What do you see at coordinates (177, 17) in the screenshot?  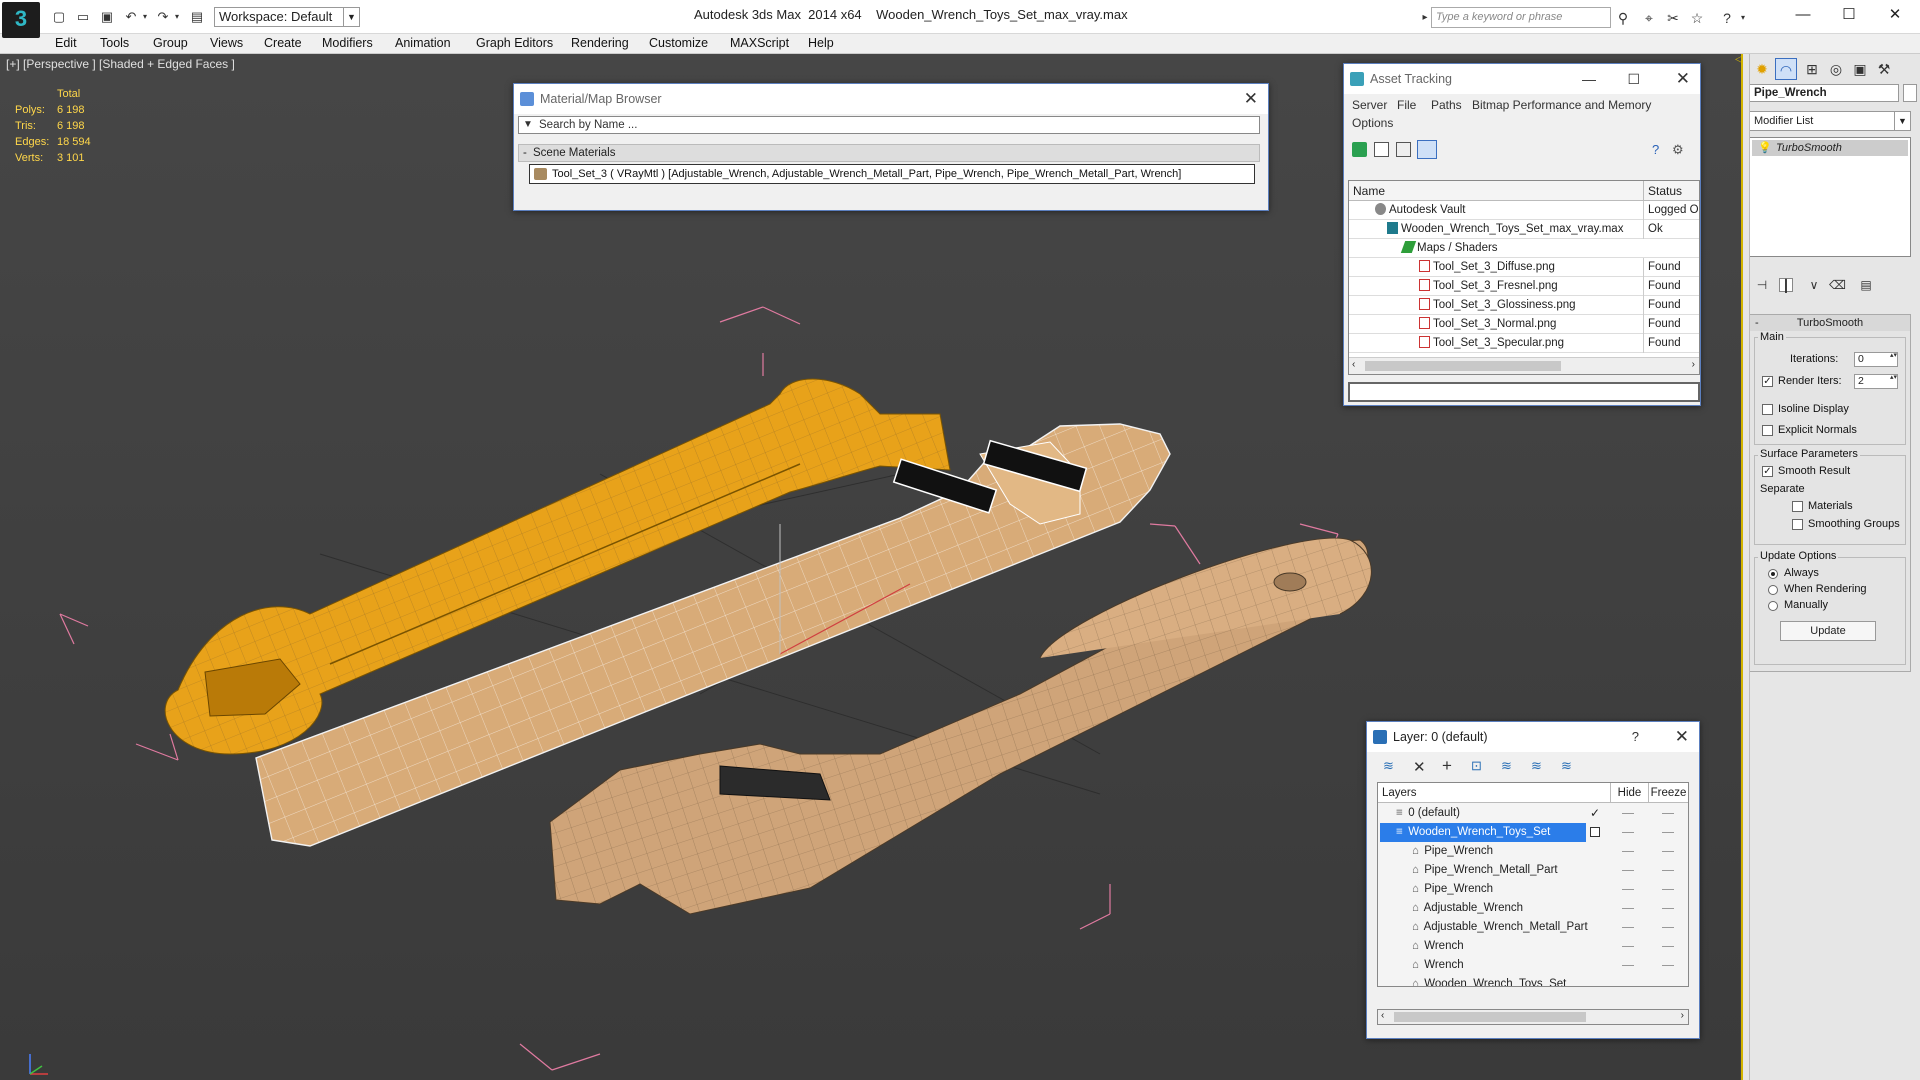 I see `redo-dropdown-icon: ▾` at bounding box center [177, 17].